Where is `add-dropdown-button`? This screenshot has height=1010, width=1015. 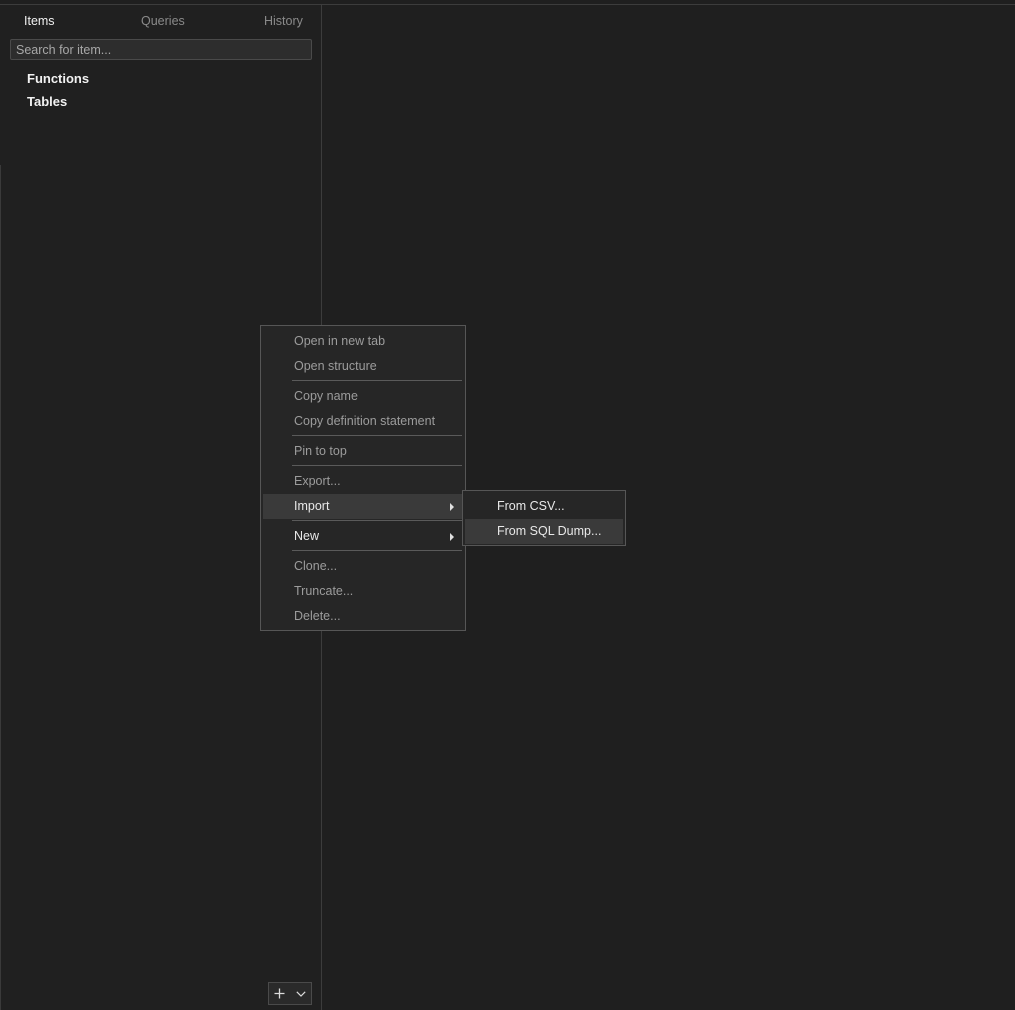
add-dropdown-button is located at coordinates (300, 993).